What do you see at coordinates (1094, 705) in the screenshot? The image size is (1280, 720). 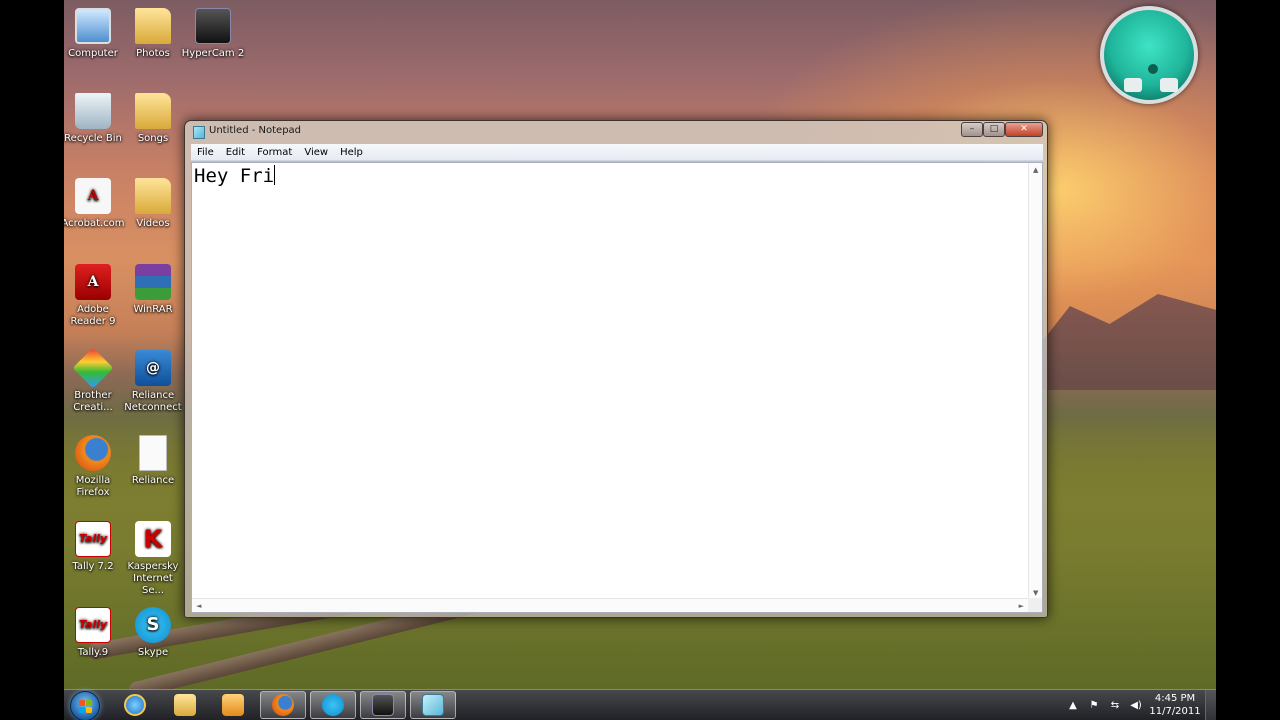 I see `action-center-flag-icon: ⚑` at bounding box center [1094, 705].